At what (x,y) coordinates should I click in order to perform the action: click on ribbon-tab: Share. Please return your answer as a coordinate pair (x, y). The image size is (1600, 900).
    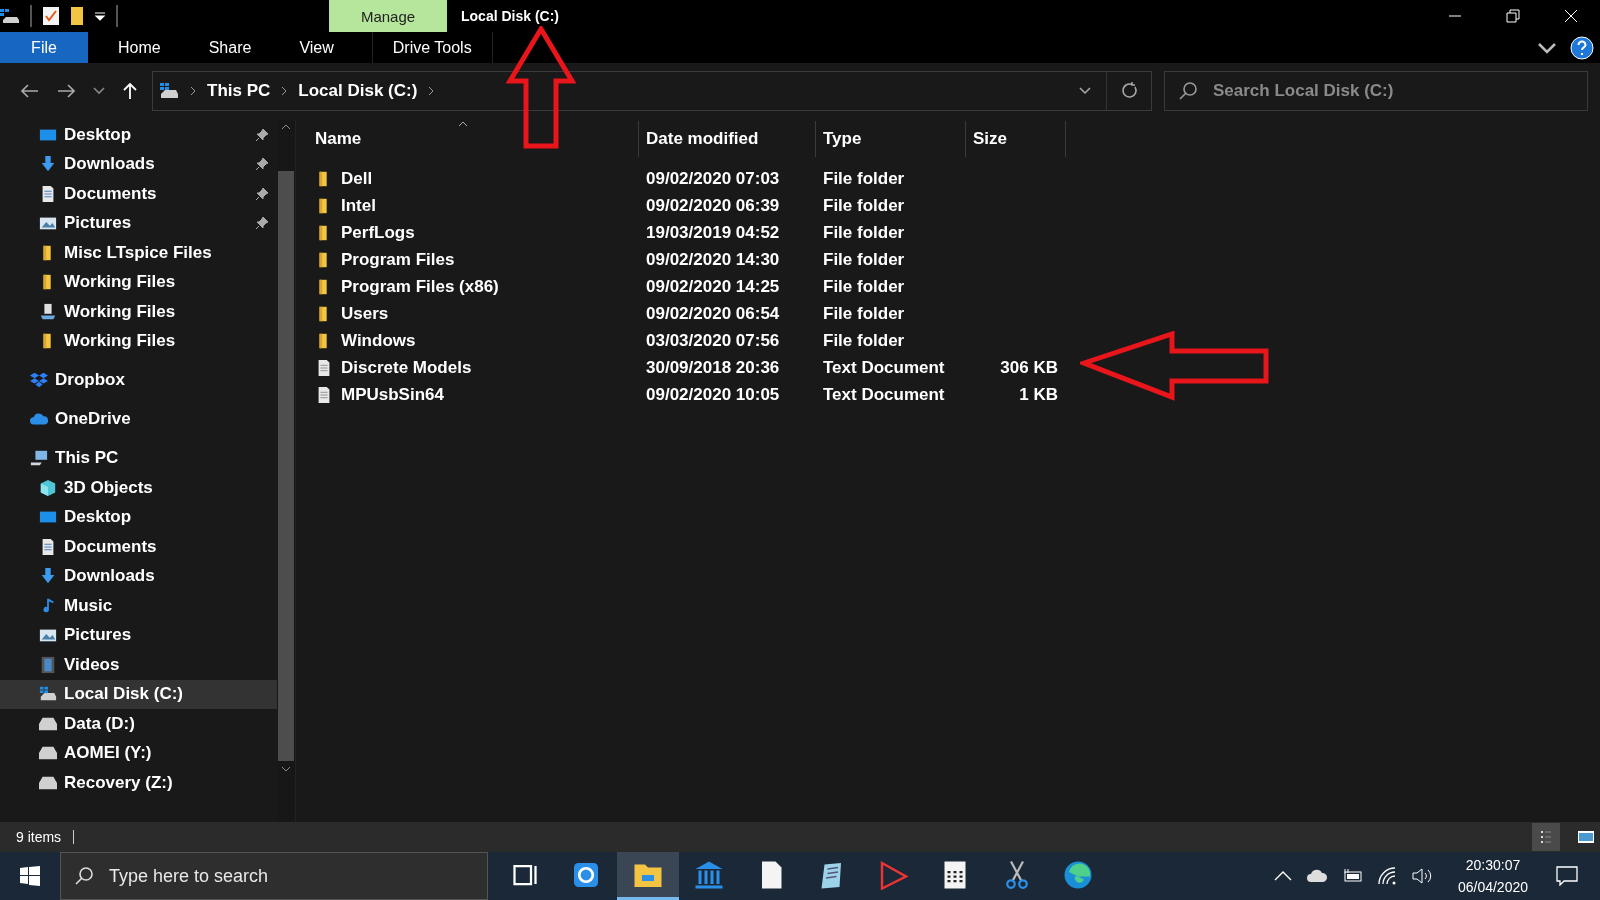
    Looking at the image, I should click on (230, 47).